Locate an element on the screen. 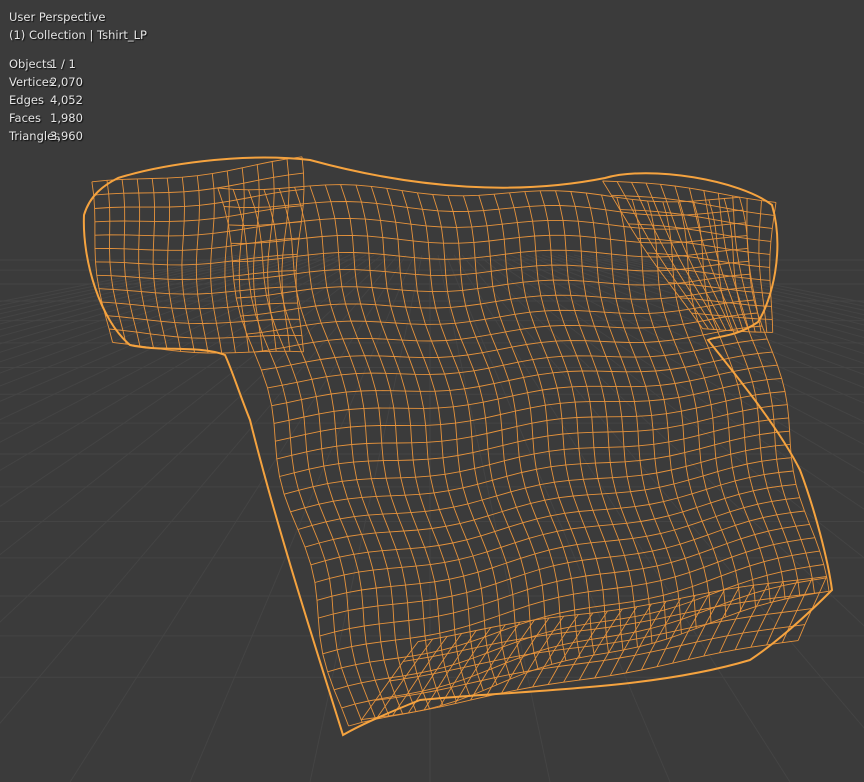  stat-row-vertices: Vertices 2,070 is located at coordinates (46, 82).